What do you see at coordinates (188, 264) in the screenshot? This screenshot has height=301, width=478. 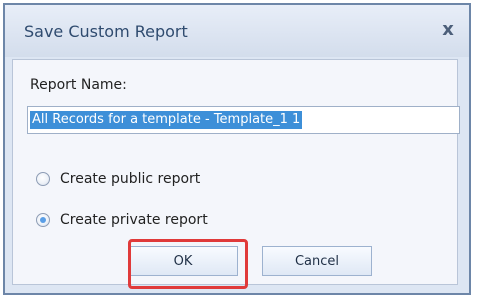 I see `ok-button-highlight` at bounding box center [188, 264].